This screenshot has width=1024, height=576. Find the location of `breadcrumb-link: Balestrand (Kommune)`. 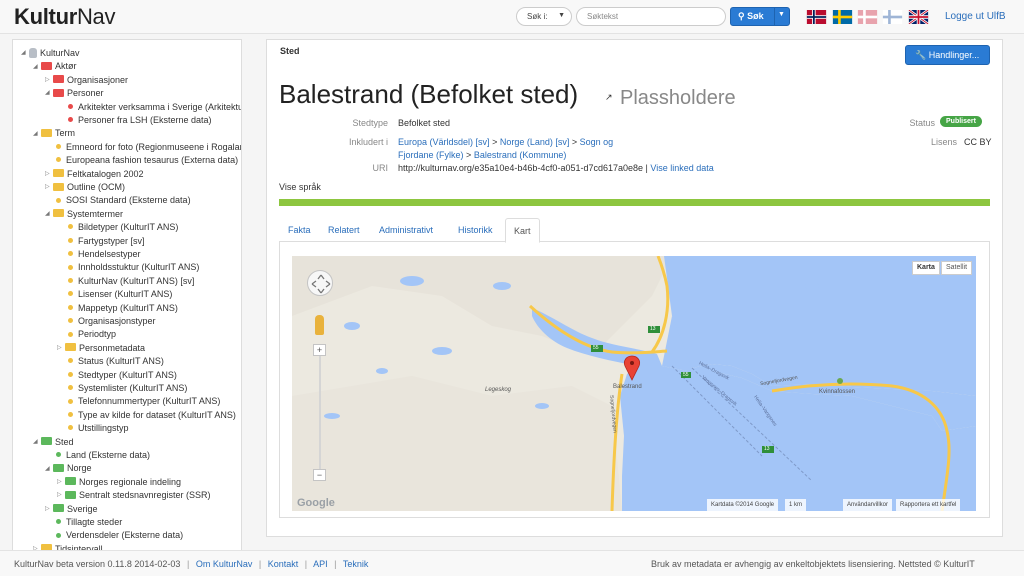

breadcrumb-link: Balestrand (Kommune) is located at coordinates (520, 155).